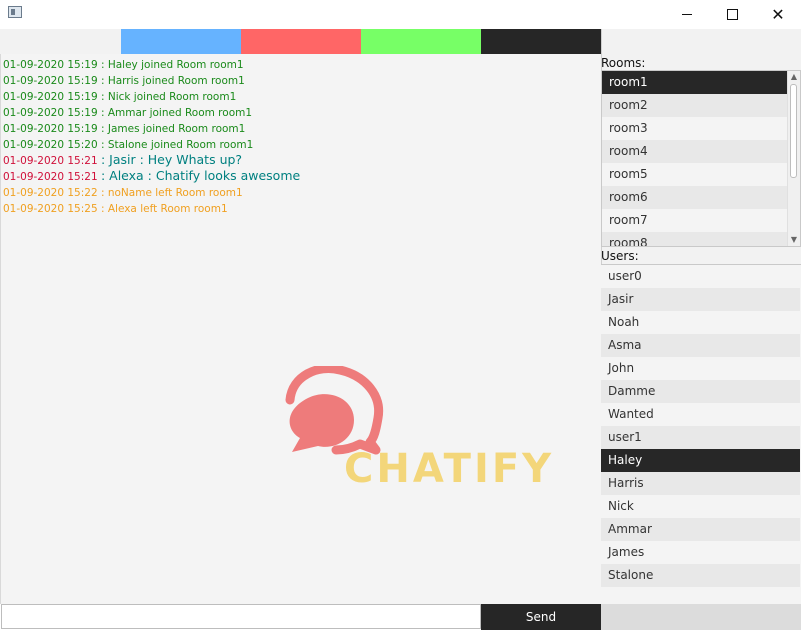  I want to click on message-timestamp: 01-09-2020 15:22 :, so click(55, 193).